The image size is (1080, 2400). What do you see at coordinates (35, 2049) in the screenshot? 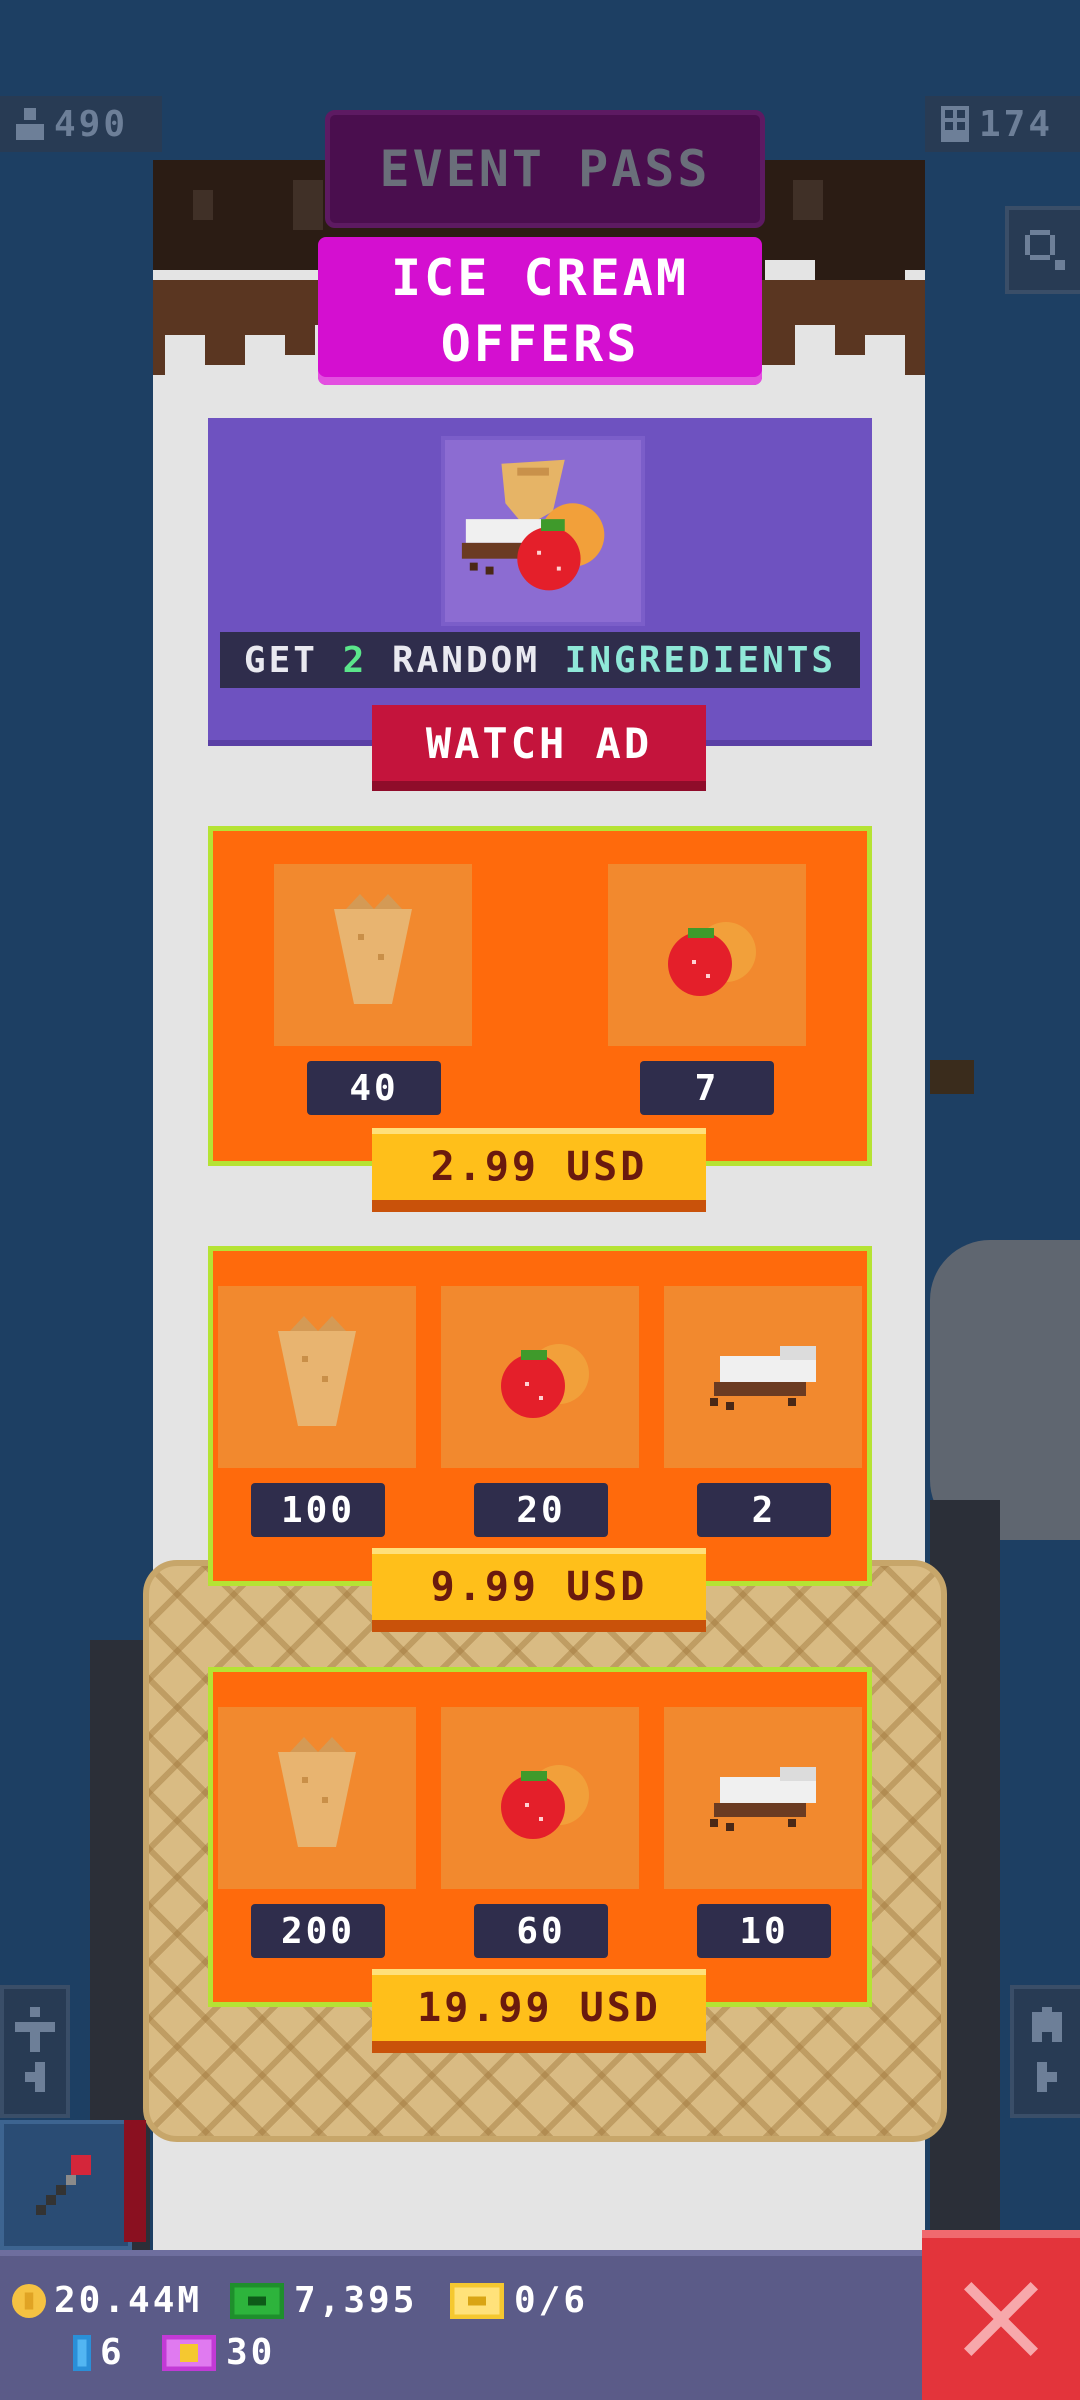
I see `elevator-icon` at bounding box center [35, 2049].